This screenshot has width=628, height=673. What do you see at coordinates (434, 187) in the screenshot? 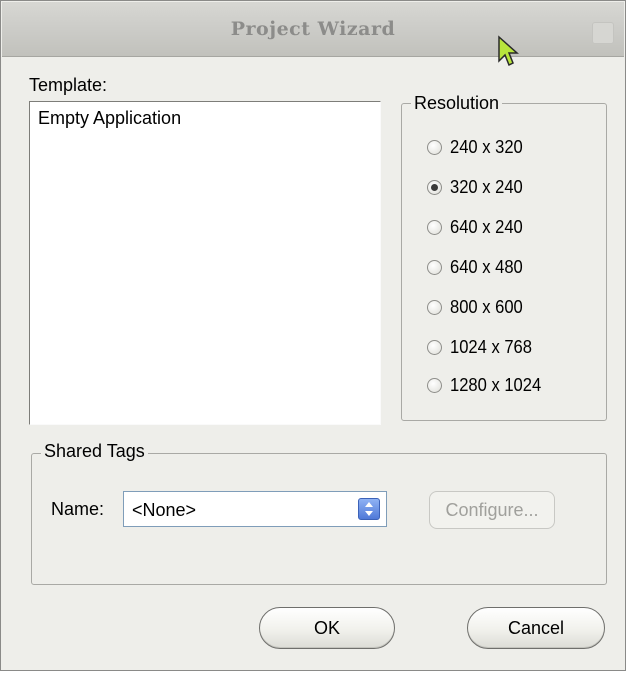
I see `radio-button-checked-icon` at bounding box center [434, 187].